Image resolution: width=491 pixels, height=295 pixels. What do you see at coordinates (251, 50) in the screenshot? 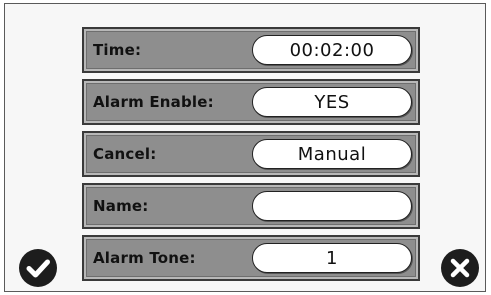
I see `time-row: Time: 00:02:00` at bounding box center [251, 50].